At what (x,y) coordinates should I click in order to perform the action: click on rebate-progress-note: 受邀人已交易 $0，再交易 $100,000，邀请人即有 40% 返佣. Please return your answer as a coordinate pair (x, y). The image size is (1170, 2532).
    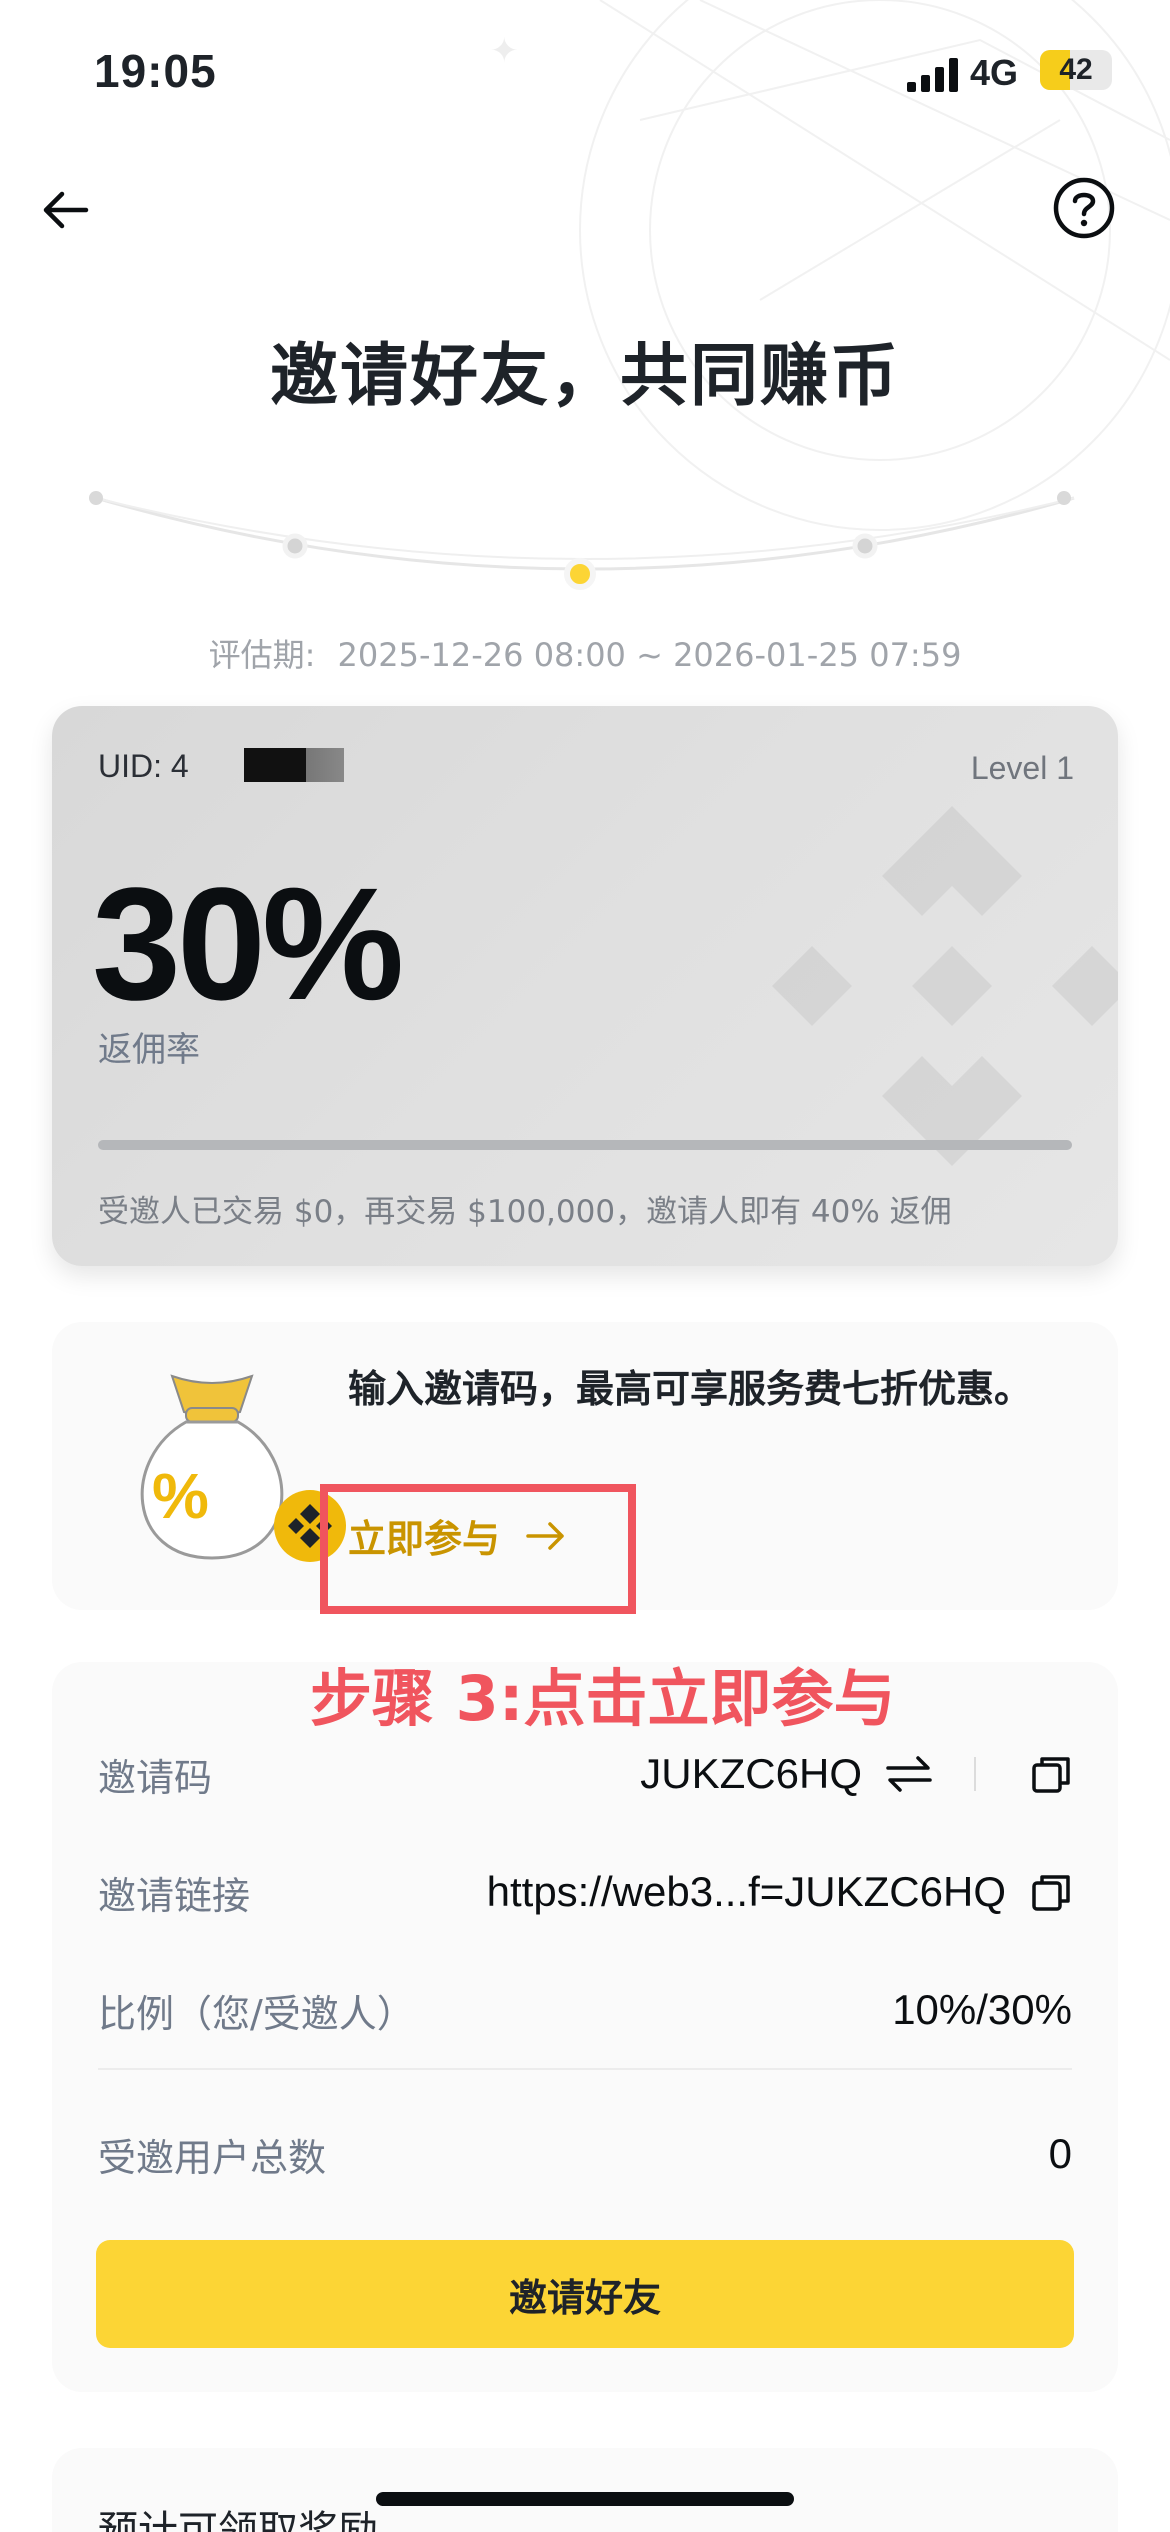
    Looking at the image, I should click on (525, 1212).